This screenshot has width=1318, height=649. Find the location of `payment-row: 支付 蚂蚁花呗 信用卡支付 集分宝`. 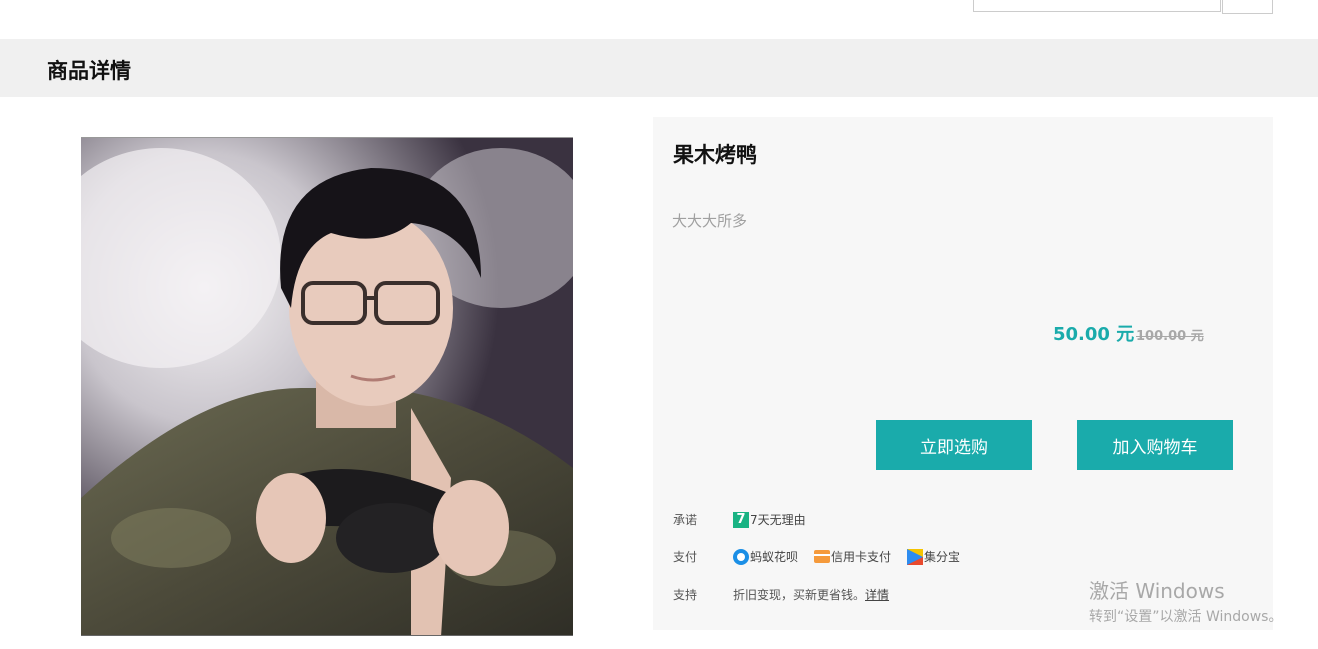

payment-row: 支付 蚂蚁花呗 信用卡支付 集分宝 is located at coordinates (824, 556).